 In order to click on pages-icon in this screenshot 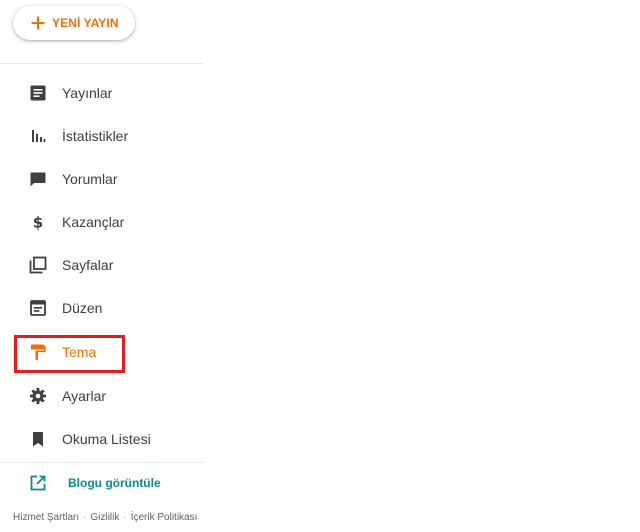, I will do `click(38, 265)`.